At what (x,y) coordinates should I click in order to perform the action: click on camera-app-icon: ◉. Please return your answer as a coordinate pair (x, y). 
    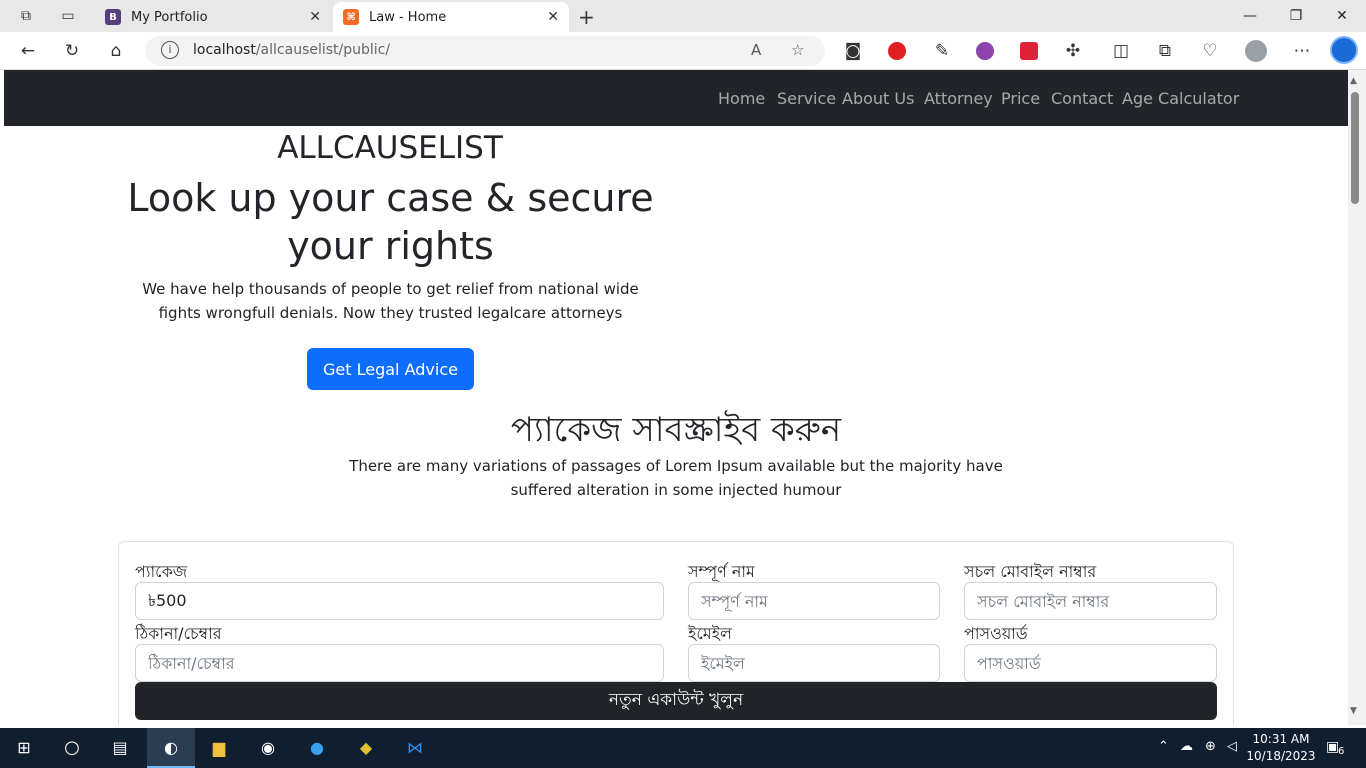
    Looking at the image, I should click on (268, 748).